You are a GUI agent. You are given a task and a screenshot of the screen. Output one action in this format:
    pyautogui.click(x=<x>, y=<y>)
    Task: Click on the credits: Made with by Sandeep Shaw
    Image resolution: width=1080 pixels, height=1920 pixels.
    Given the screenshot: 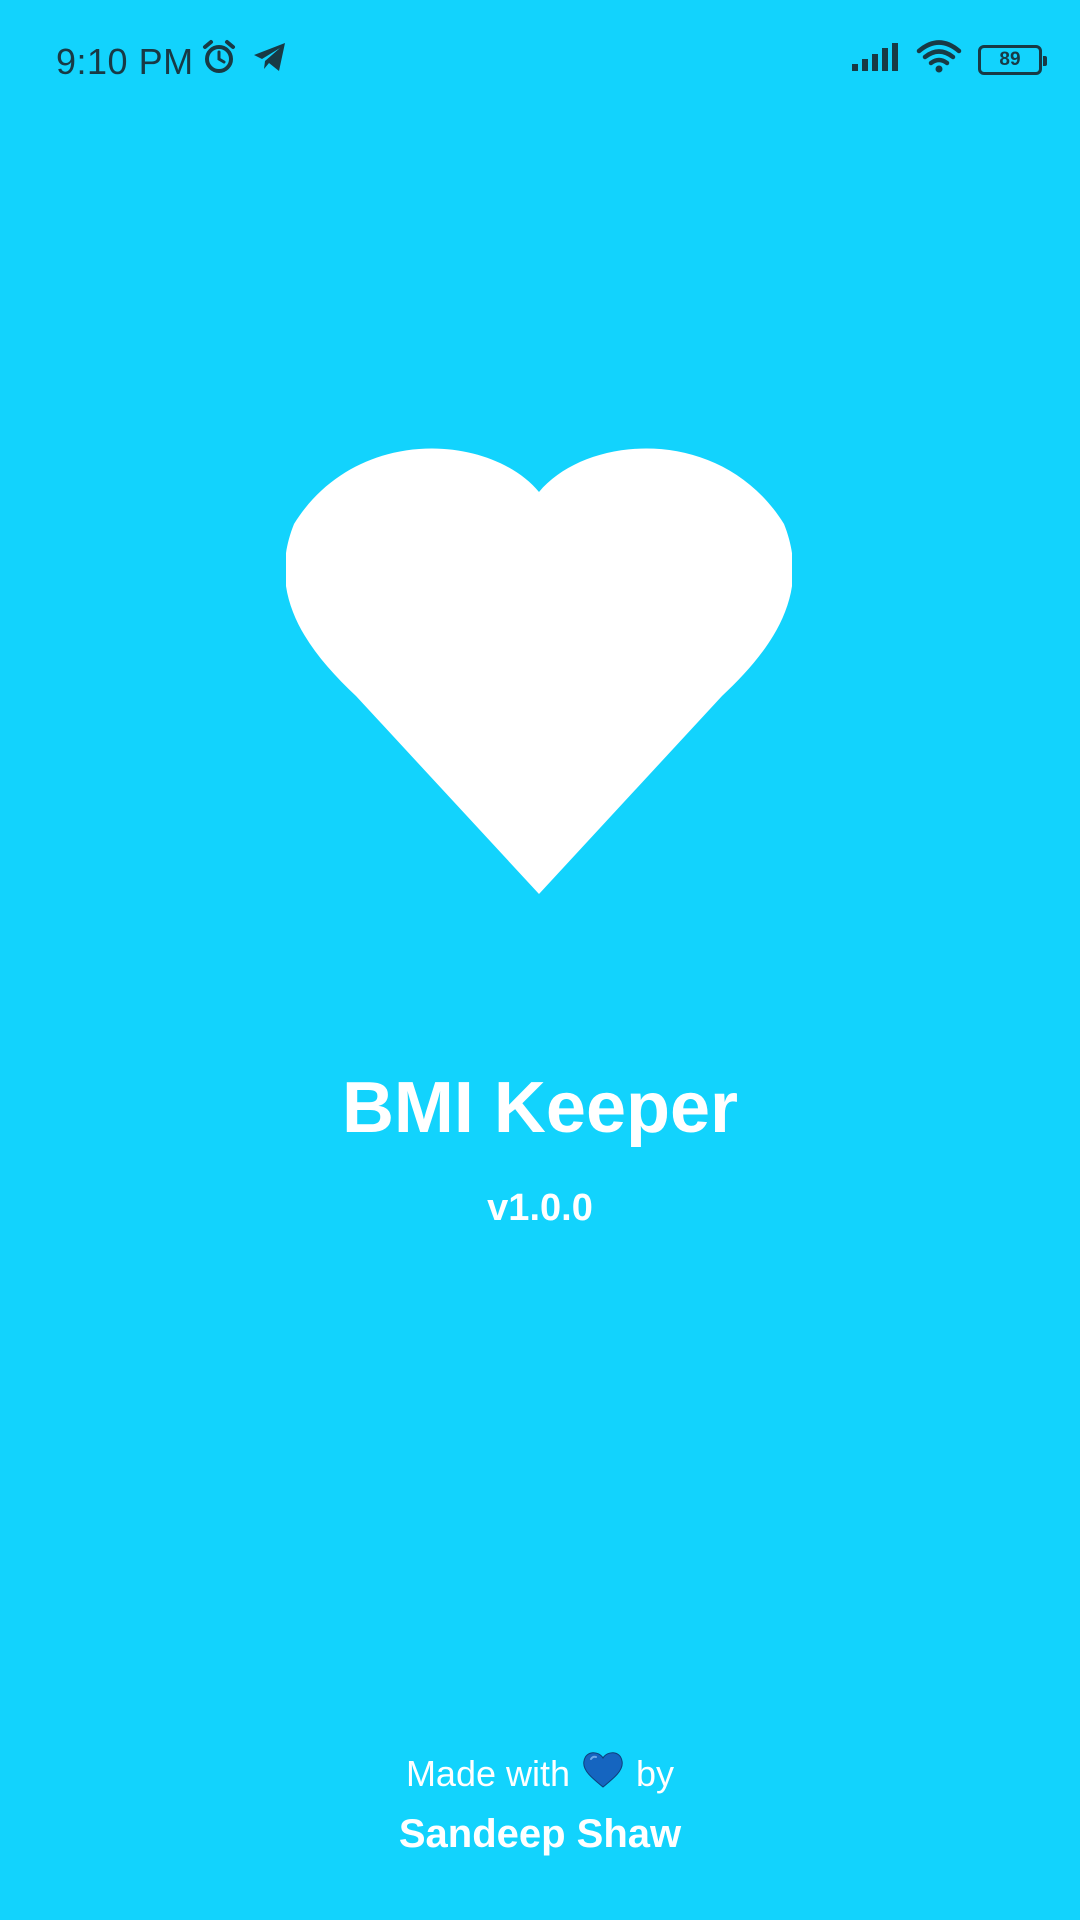 What is the action you would take?
    pyautogui.click(x=540, y=1804)
    